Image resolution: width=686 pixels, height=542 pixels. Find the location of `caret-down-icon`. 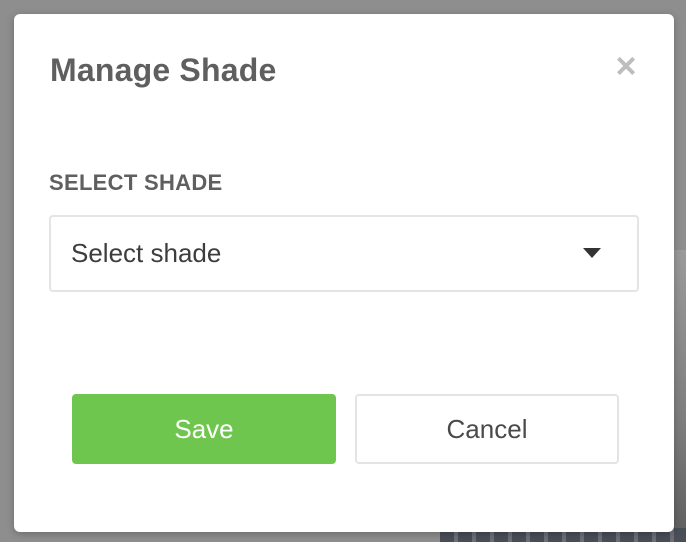

caret-down-icon is located at coordinates (592, 253).